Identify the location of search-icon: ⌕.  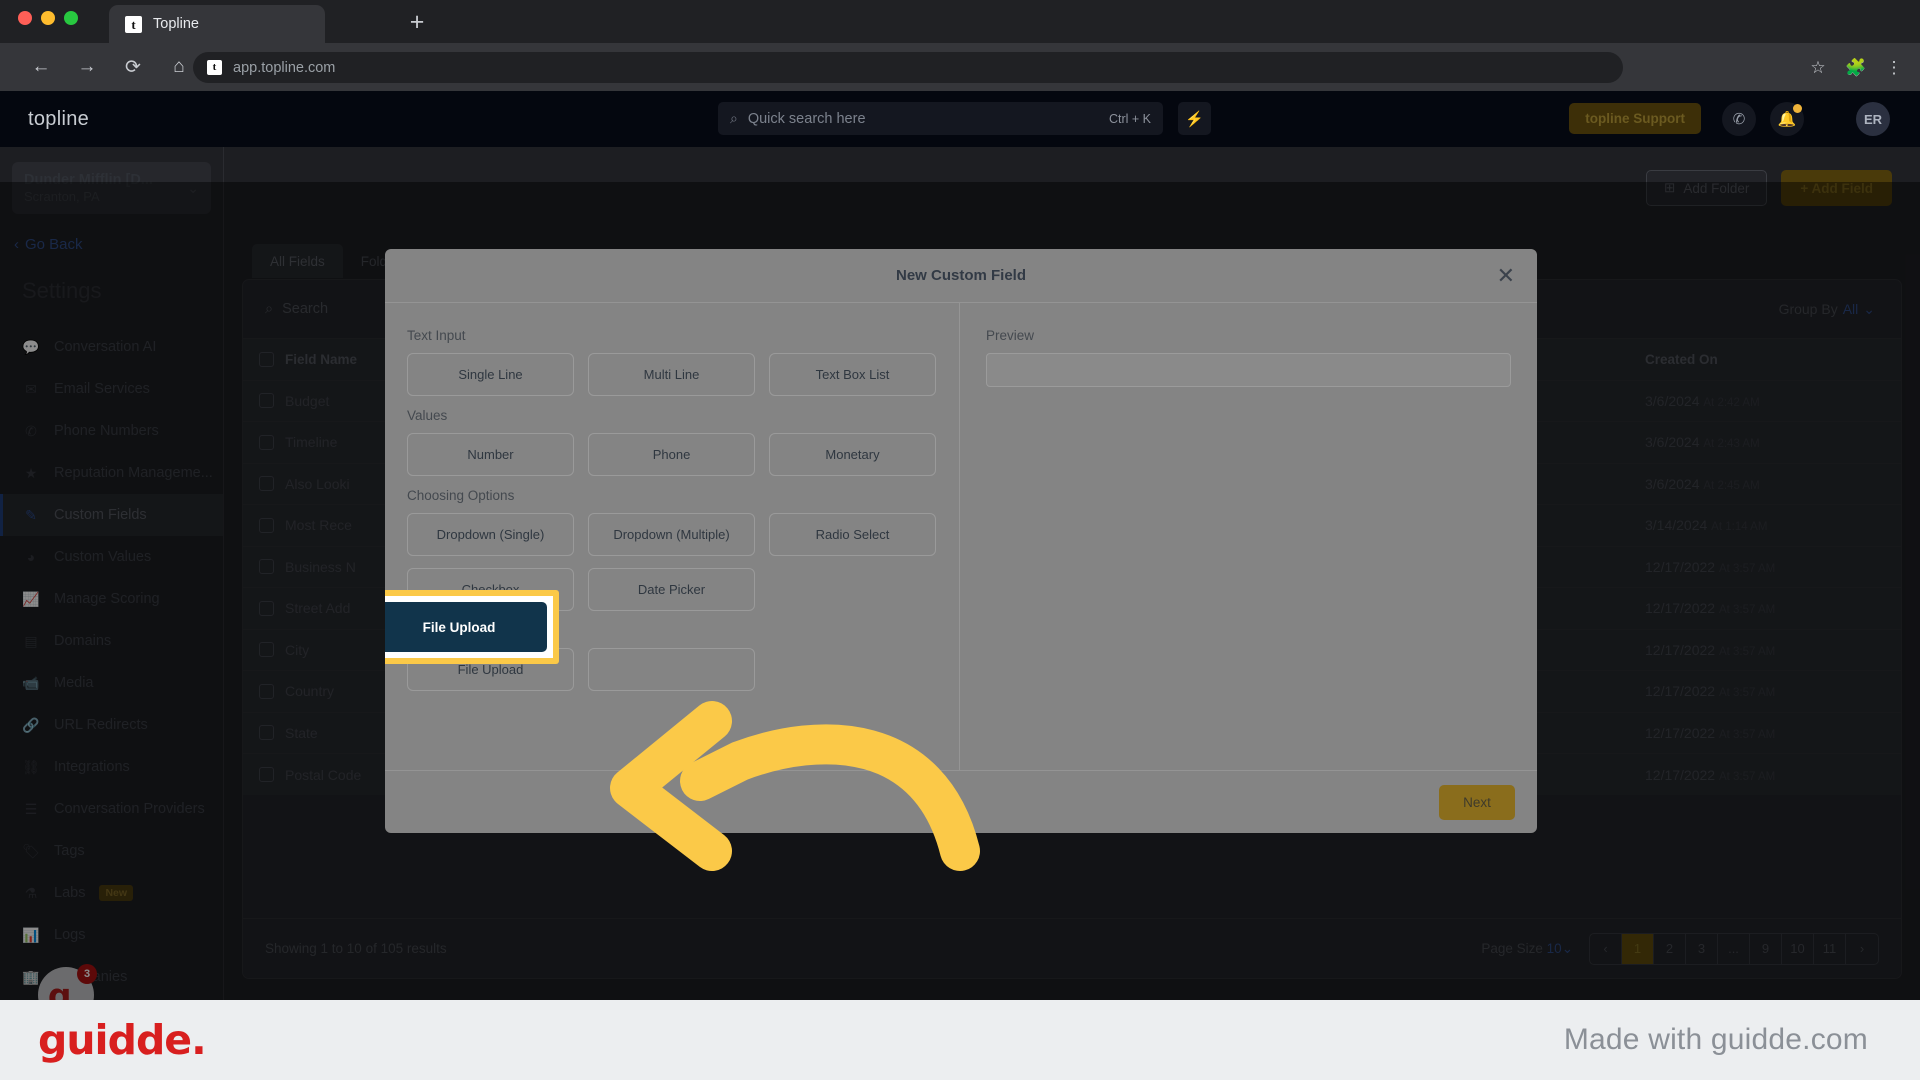
(734, 118).